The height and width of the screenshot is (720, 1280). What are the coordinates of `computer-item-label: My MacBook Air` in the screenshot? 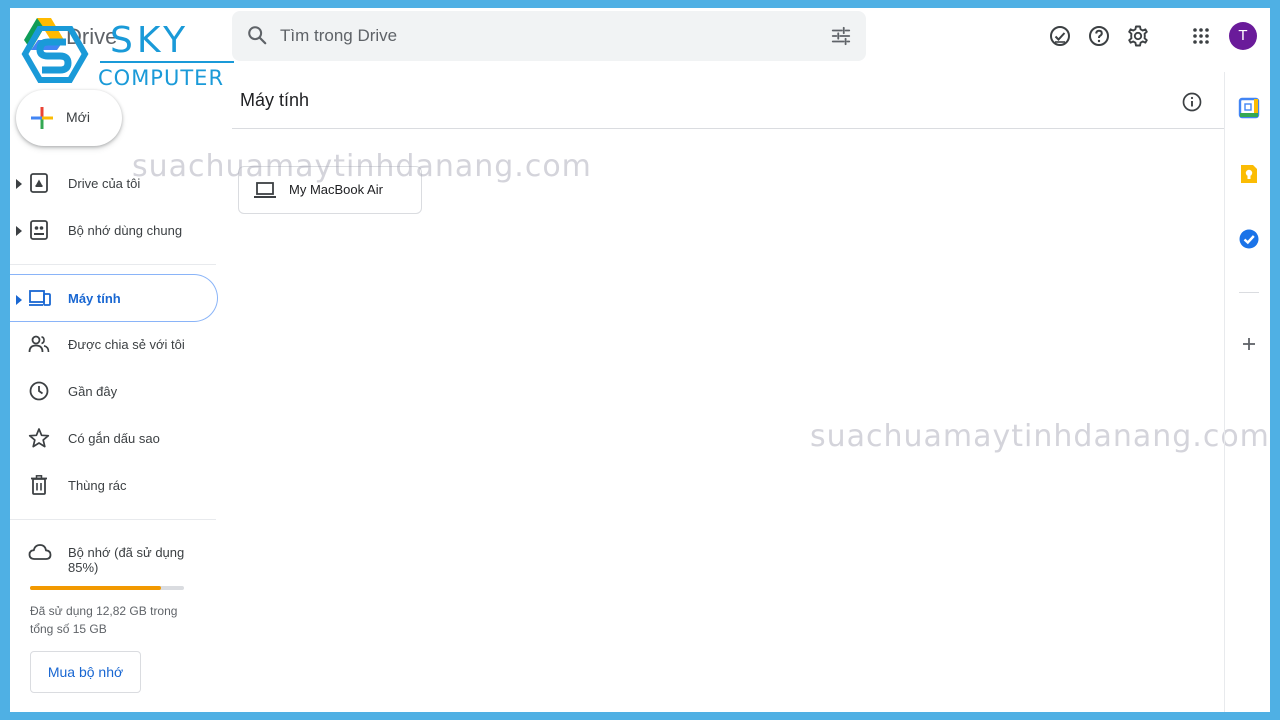 It's located at (336, 189).